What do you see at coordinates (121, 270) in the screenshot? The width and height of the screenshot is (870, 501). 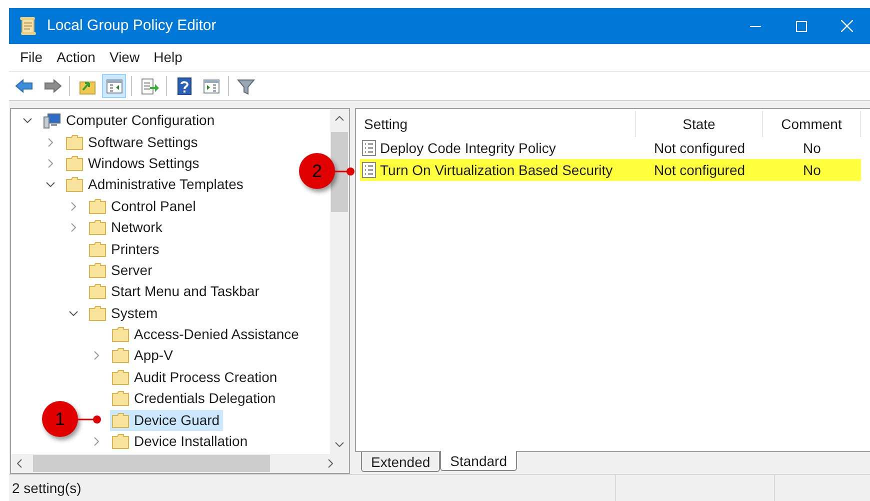 I see `tree-item: Server` at bounding box center [121, 270].